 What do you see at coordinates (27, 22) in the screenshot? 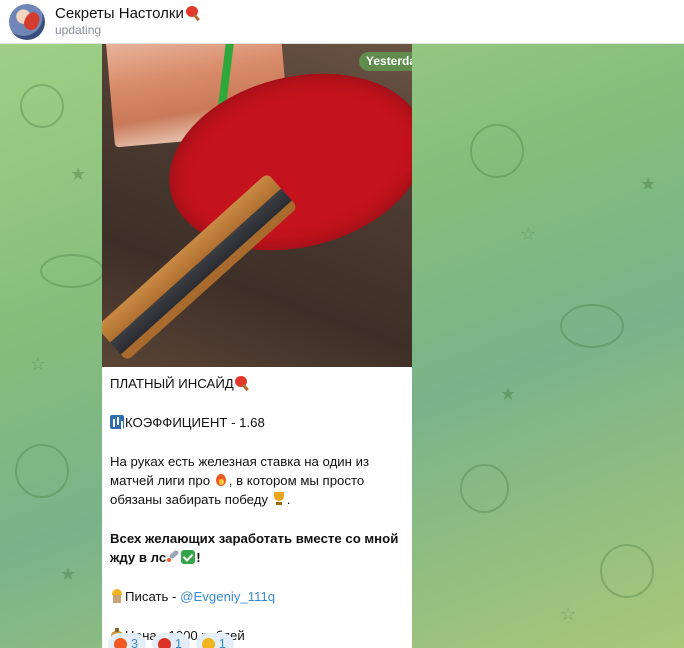
I see `channel-avatar` at bounding box center [27, 22].